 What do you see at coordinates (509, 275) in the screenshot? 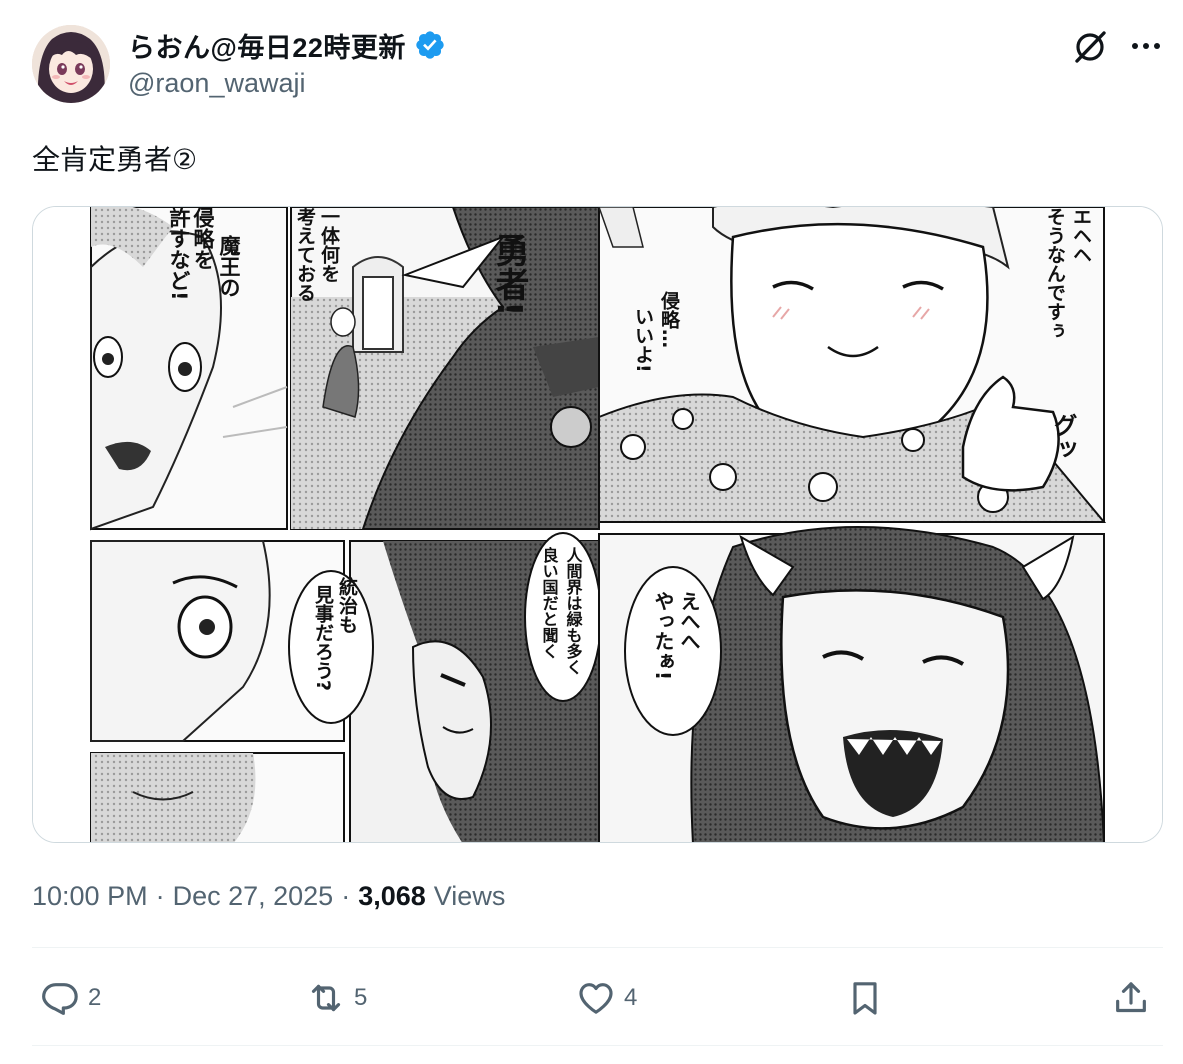
I see `panel3-shout: 勇者!` at bounding box center [509, 275].